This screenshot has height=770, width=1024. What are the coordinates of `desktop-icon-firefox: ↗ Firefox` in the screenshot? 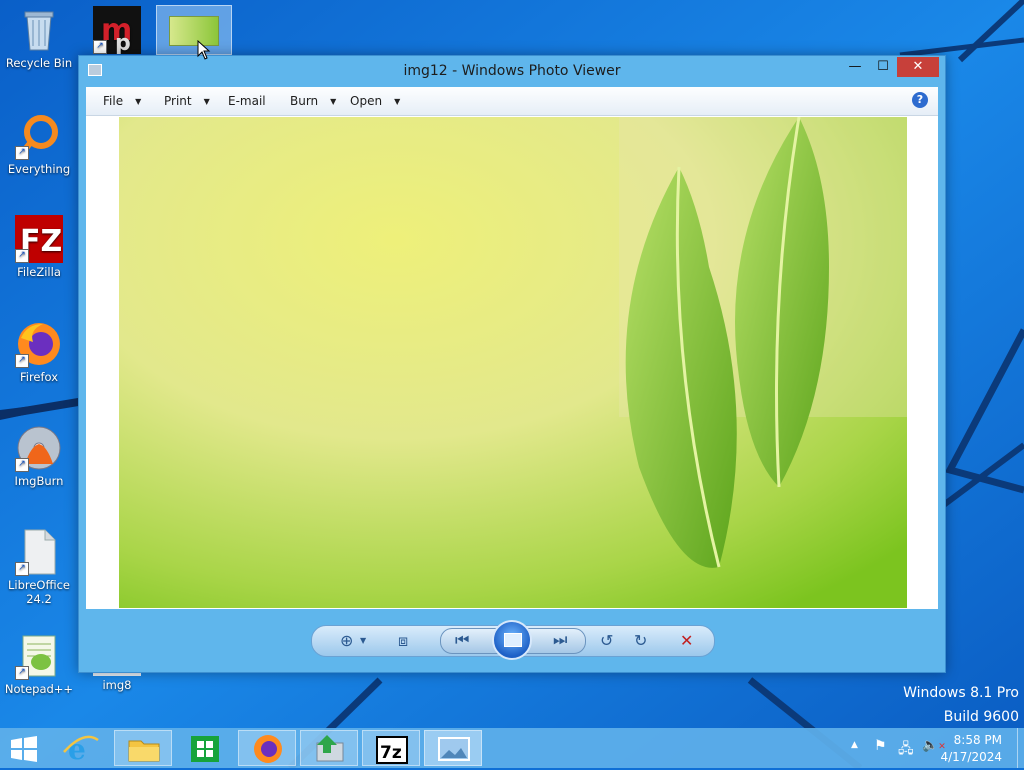 It's located at (39, 352).